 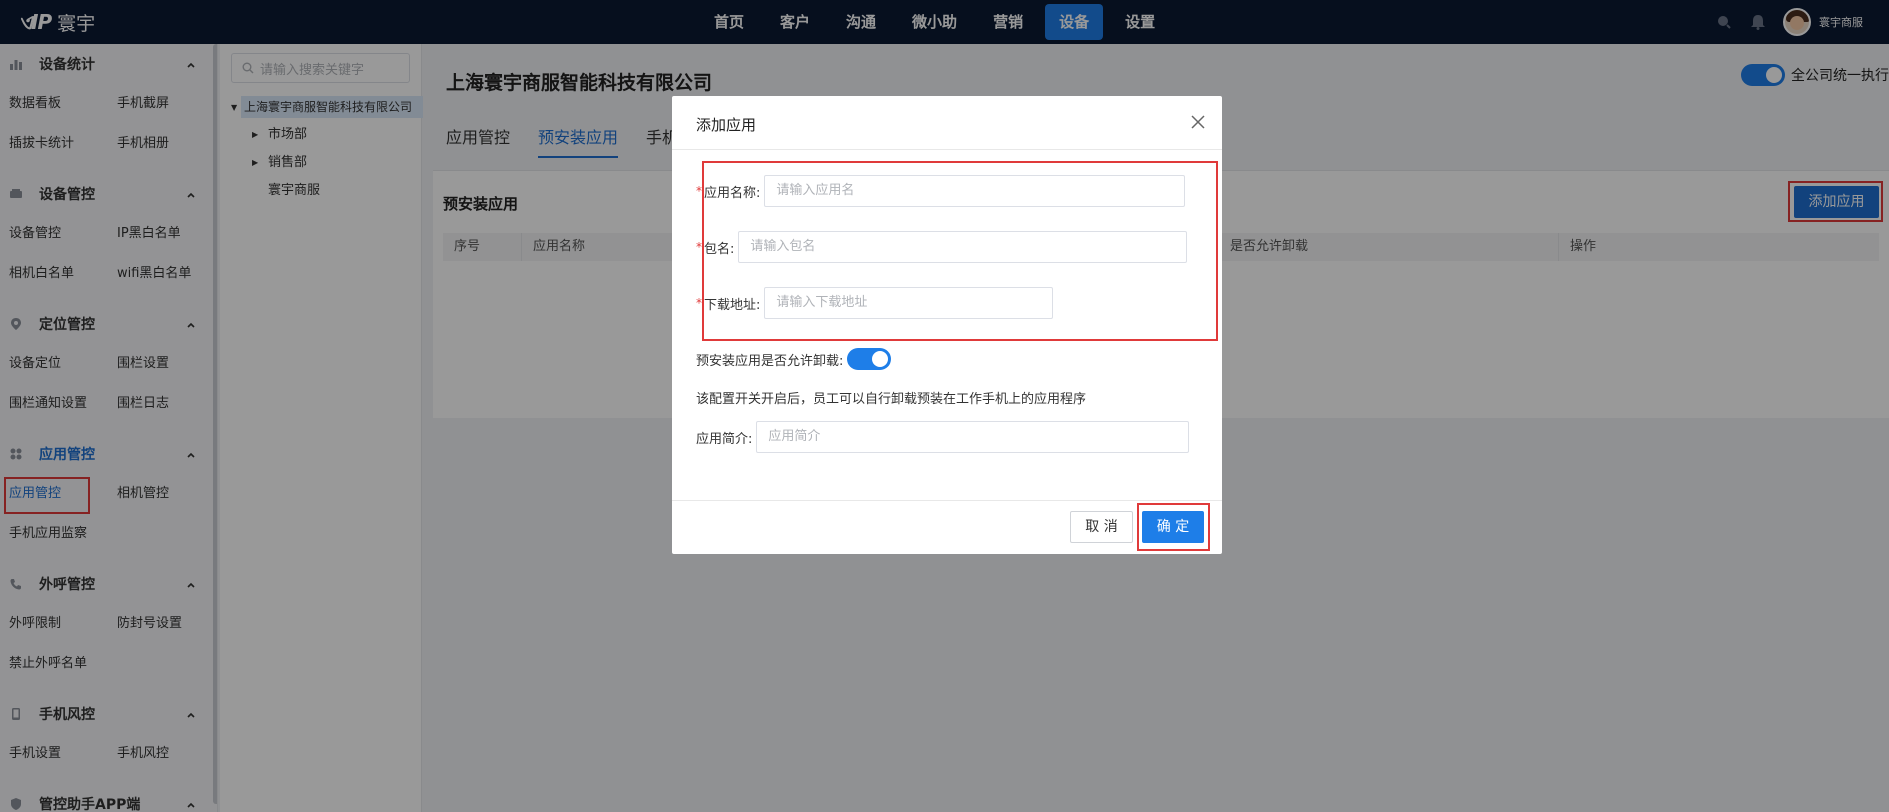 What do you see at coordinates (1173, 527) in the screenshot?
I see `highlight-box` at bounding box center [1173, 527].